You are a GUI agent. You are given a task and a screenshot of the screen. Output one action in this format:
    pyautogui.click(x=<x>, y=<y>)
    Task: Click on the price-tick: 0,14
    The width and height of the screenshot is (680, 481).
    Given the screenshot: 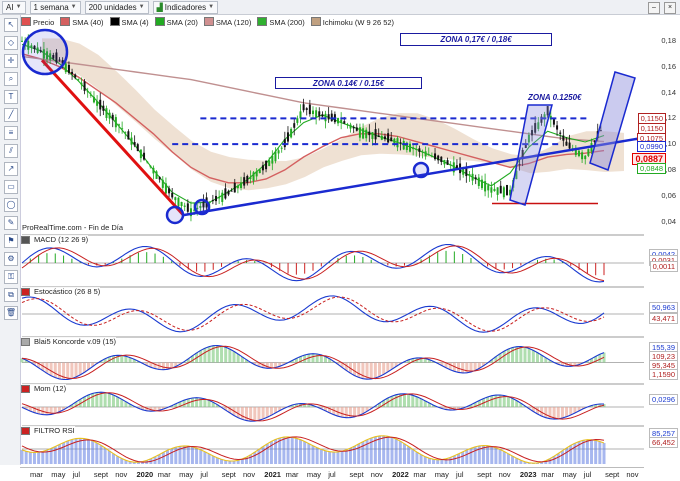 What is the action you would take?
    pyautogui.click(x=668, y=92)
    